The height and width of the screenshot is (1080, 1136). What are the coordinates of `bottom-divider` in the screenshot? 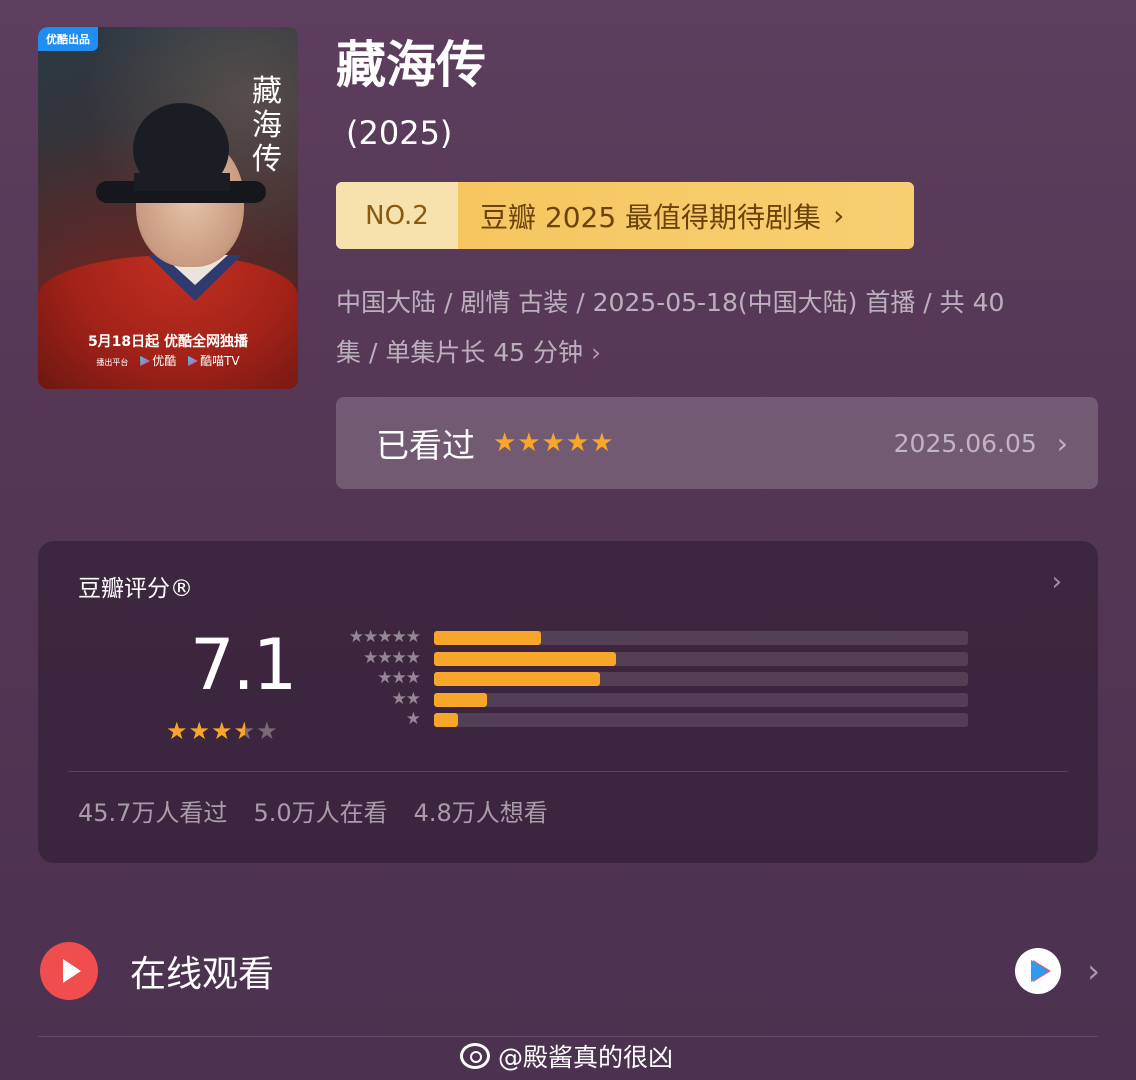 It's located at (568, 1036).